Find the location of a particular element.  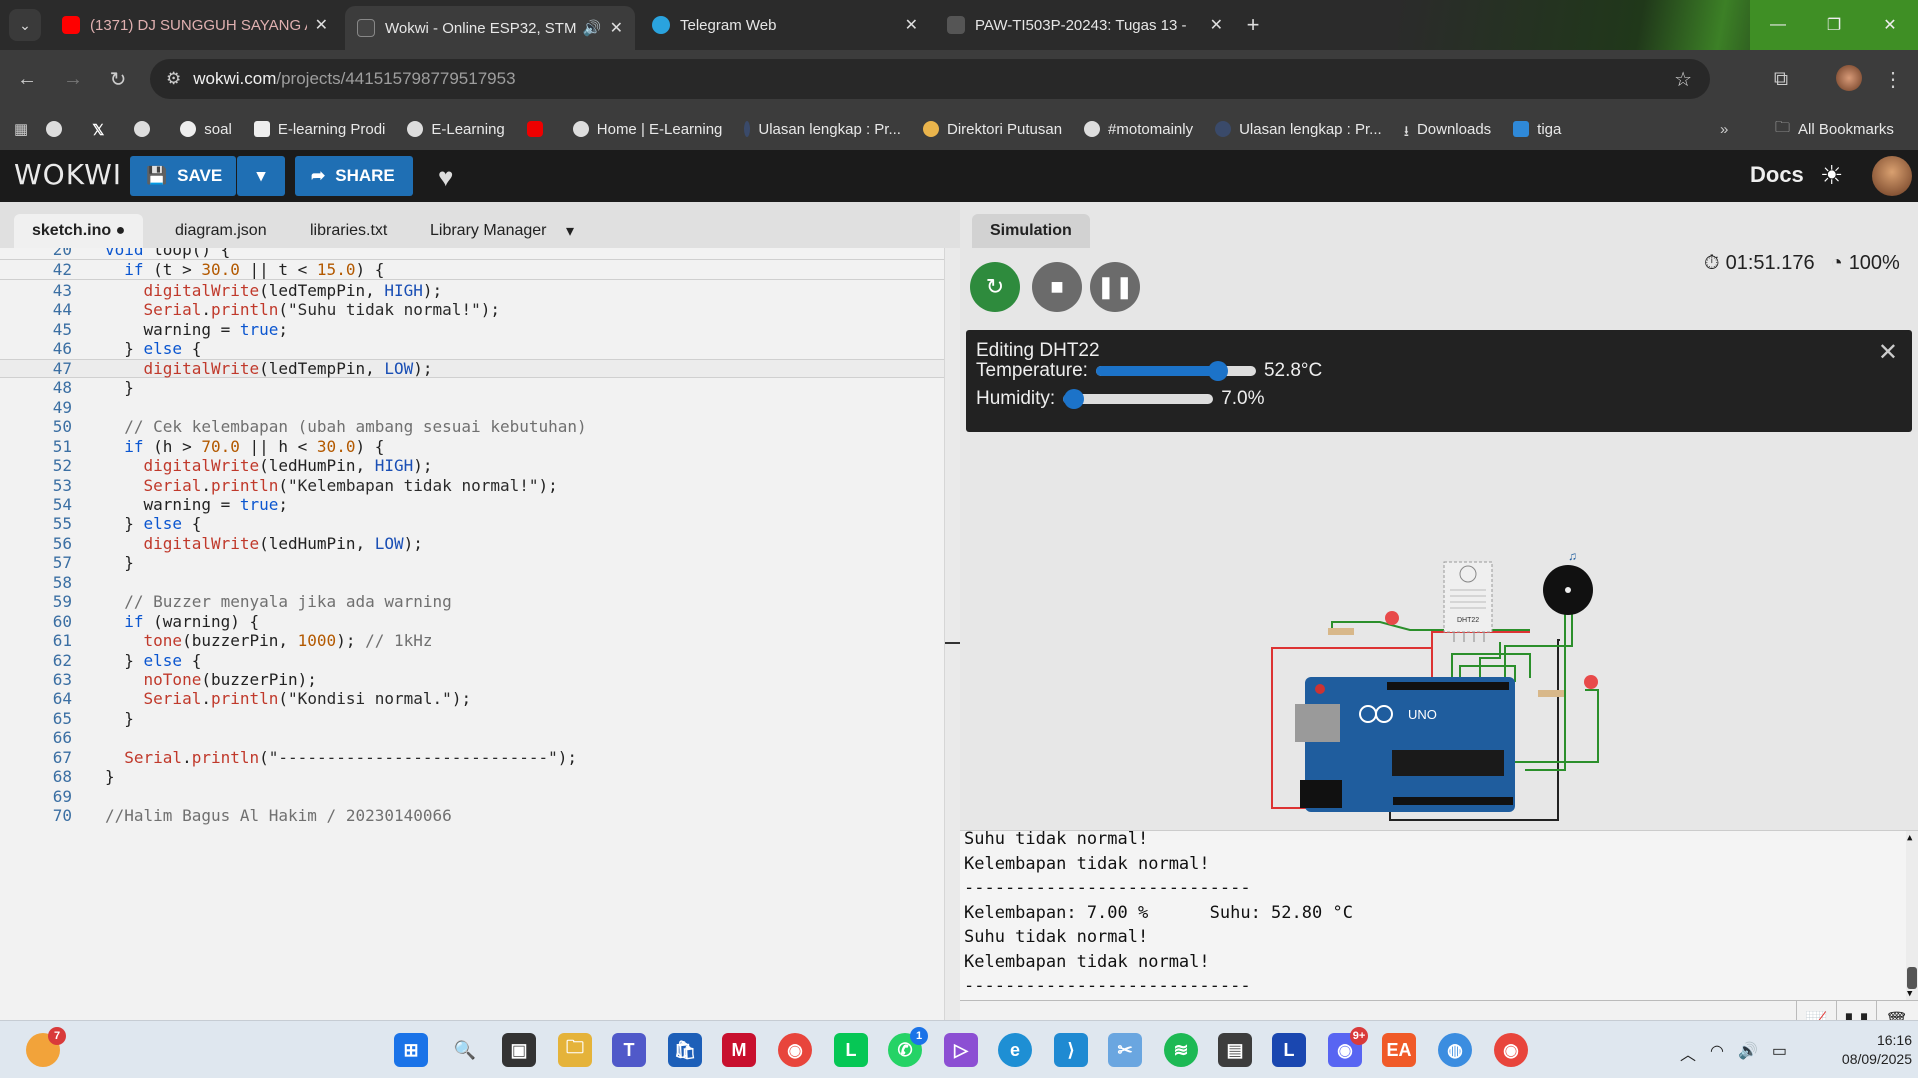

close-window-button: ✕ is located at coordinates (1890, 25).